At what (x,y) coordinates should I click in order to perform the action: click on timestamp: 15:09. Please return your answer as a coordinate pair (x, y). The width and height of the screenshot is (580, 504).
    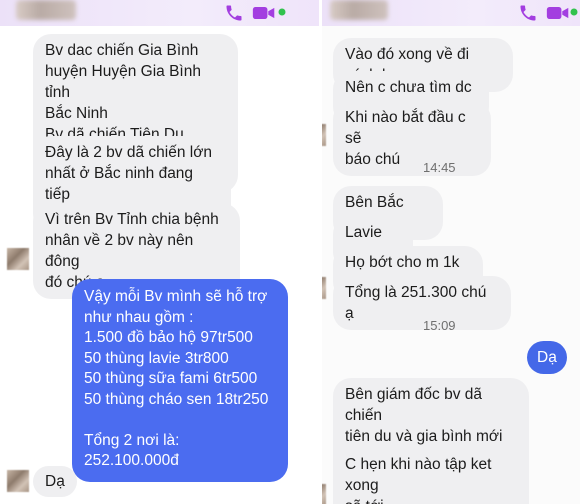
    Looking at the image, I should click on (439, 325).